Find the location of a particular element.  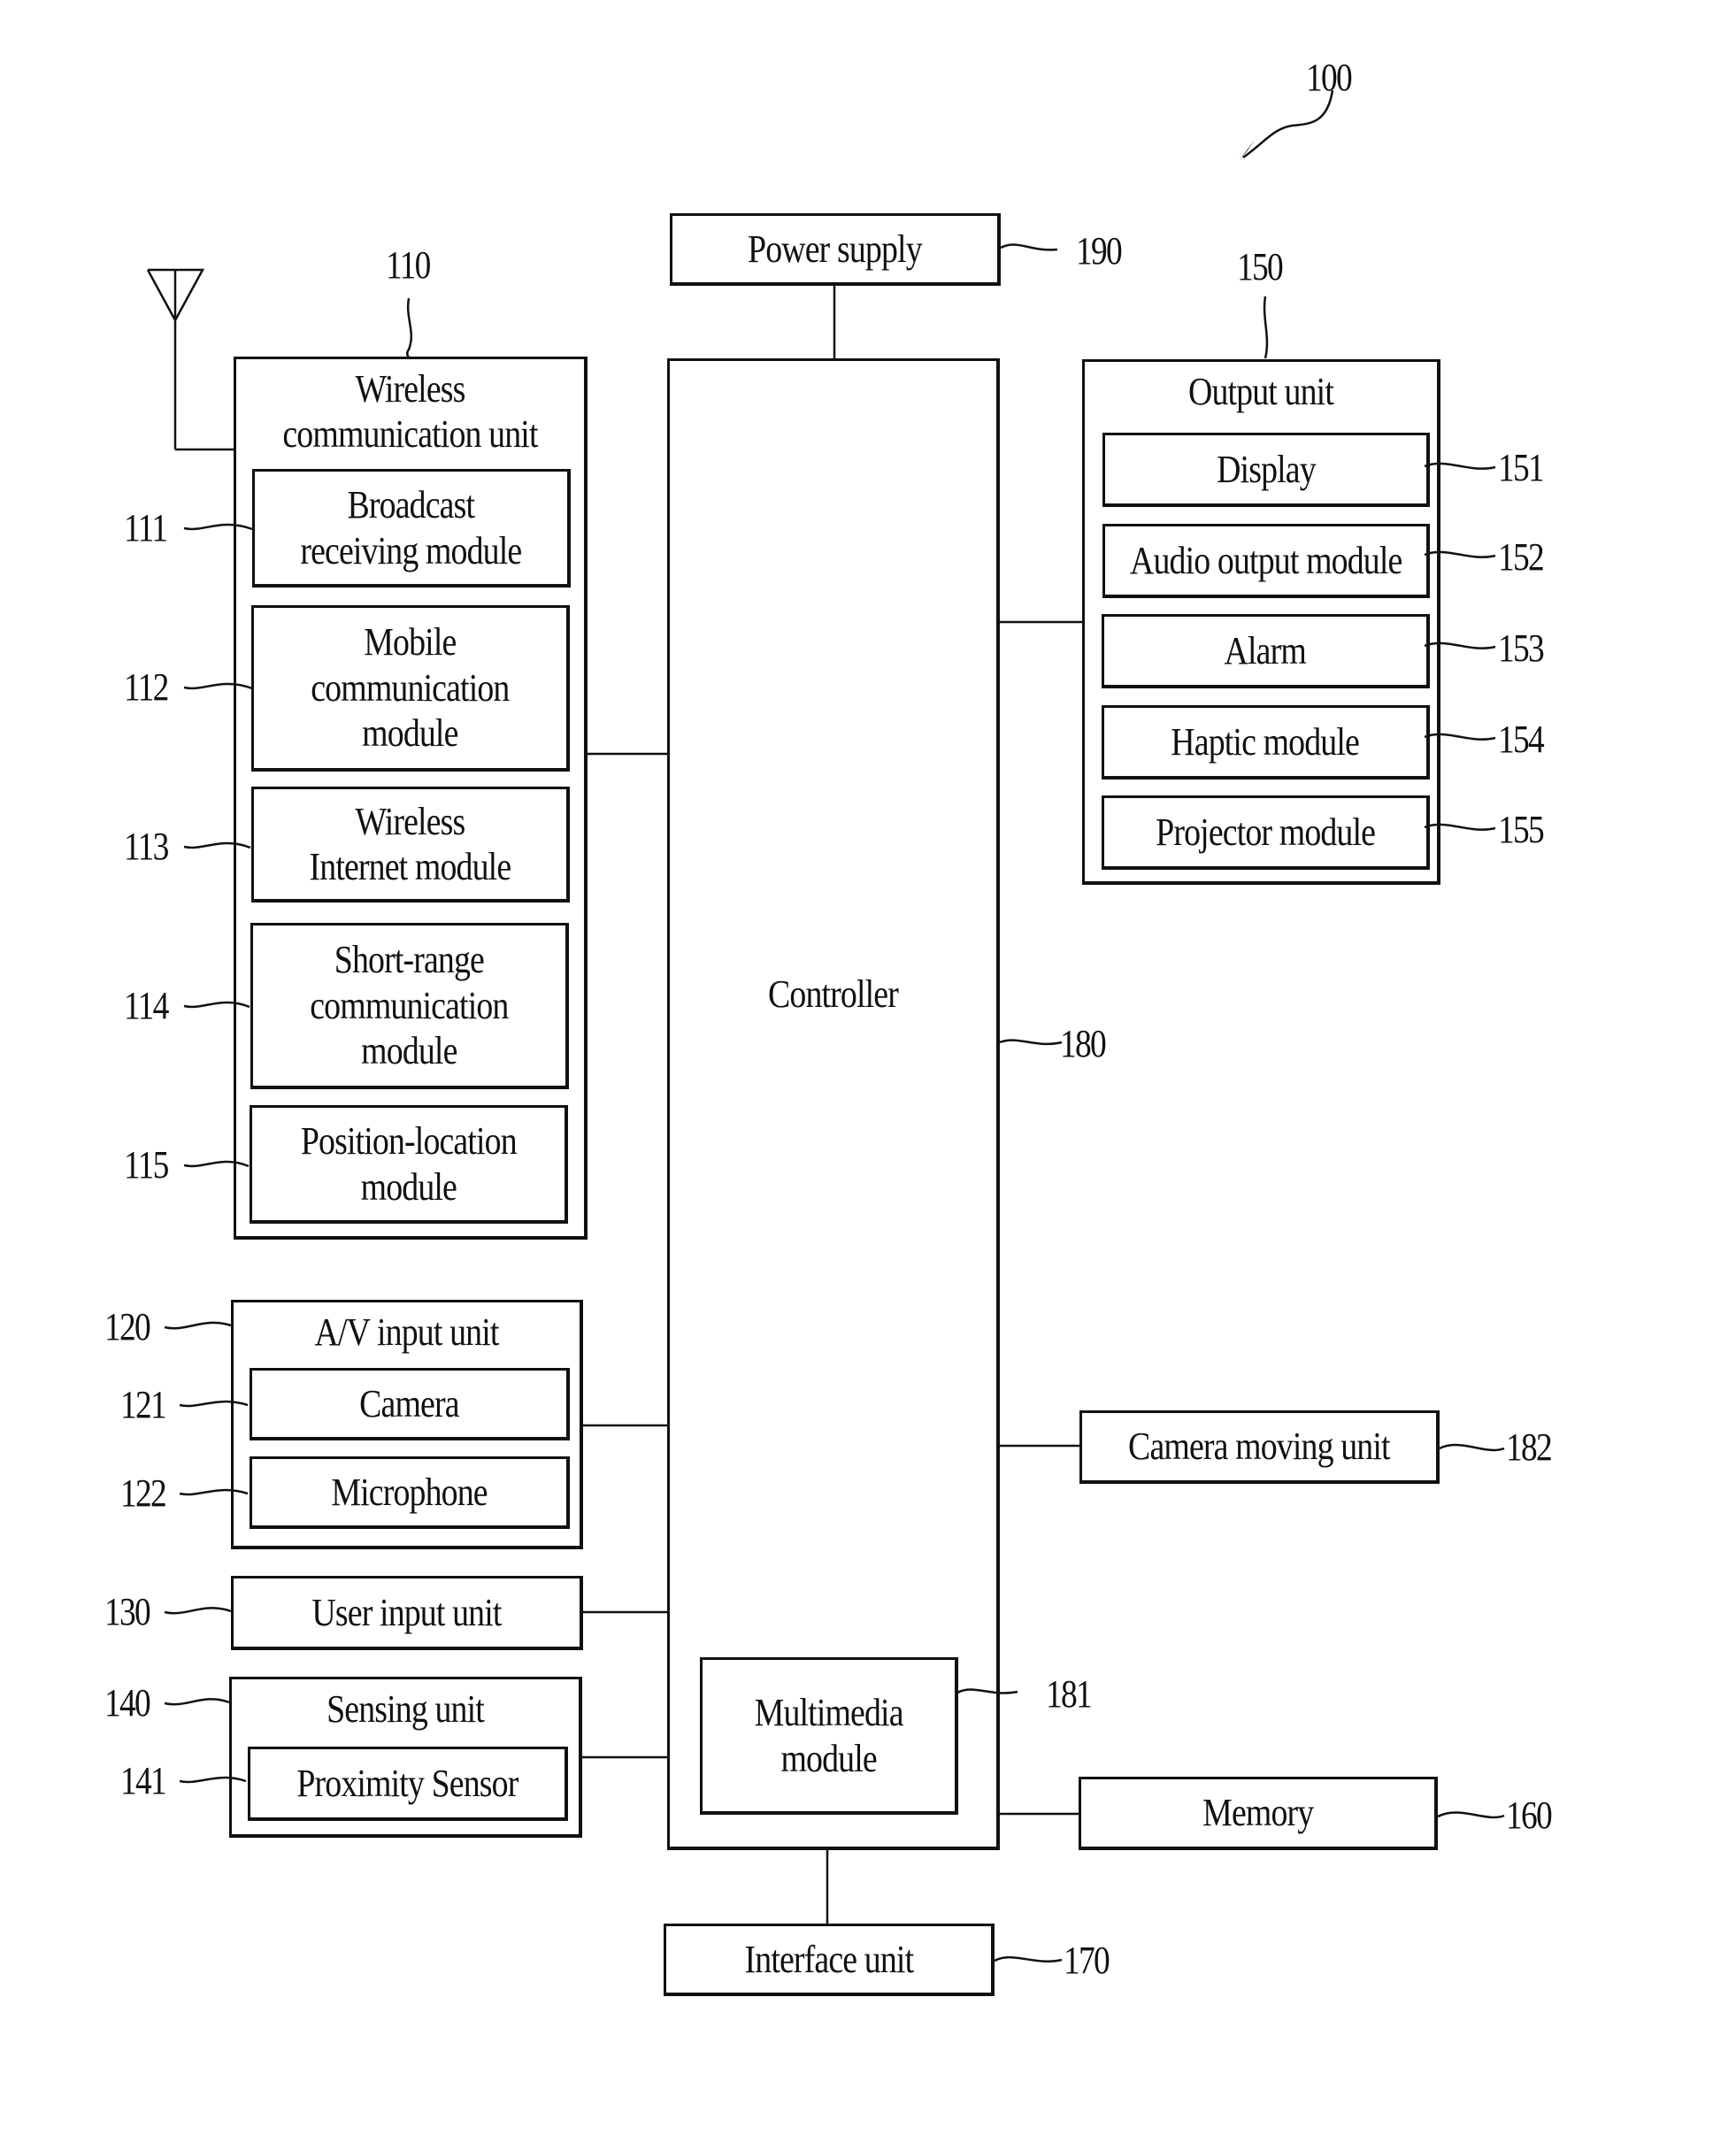

module-label: Proximity Sensor is located at coordinates (407, 1783).